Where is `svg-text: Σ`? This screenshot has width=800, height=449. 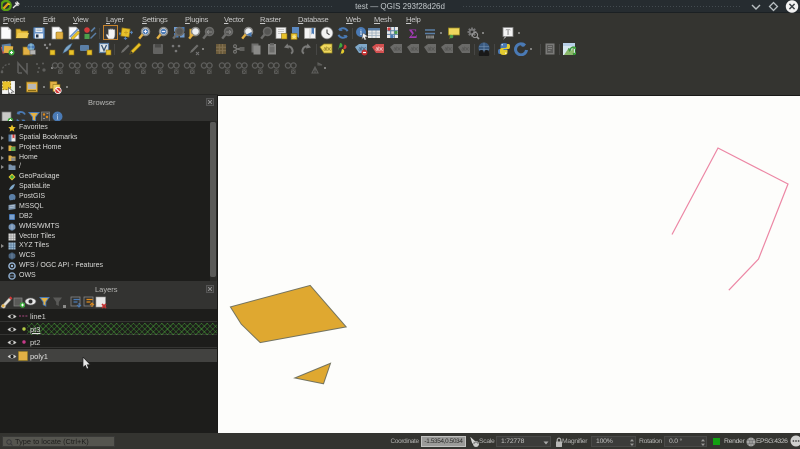
svg-text: Σ is located at coordinates (413, 33).